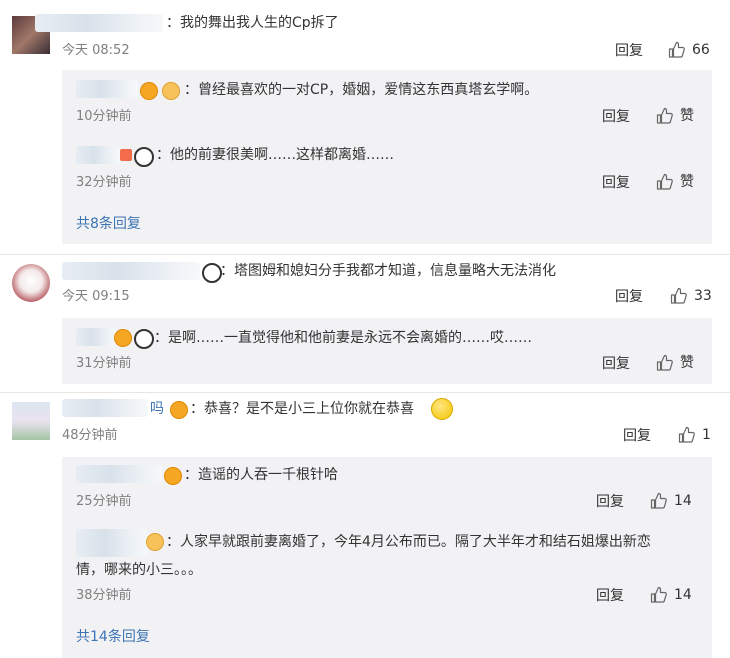  I want to click on smile-emoji-icon, so click(442, 409).